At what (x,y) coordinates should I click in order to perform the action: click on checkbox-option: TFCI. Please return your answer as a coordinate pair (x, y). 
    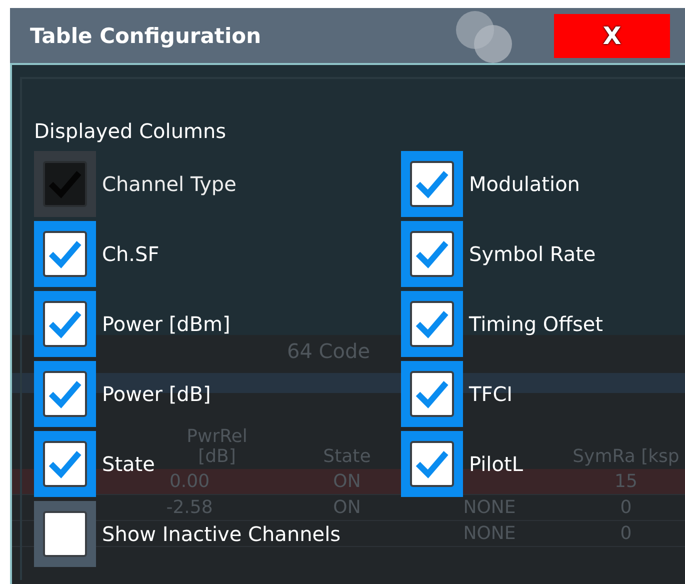
    Looking at the image, I should click on (457, 394).